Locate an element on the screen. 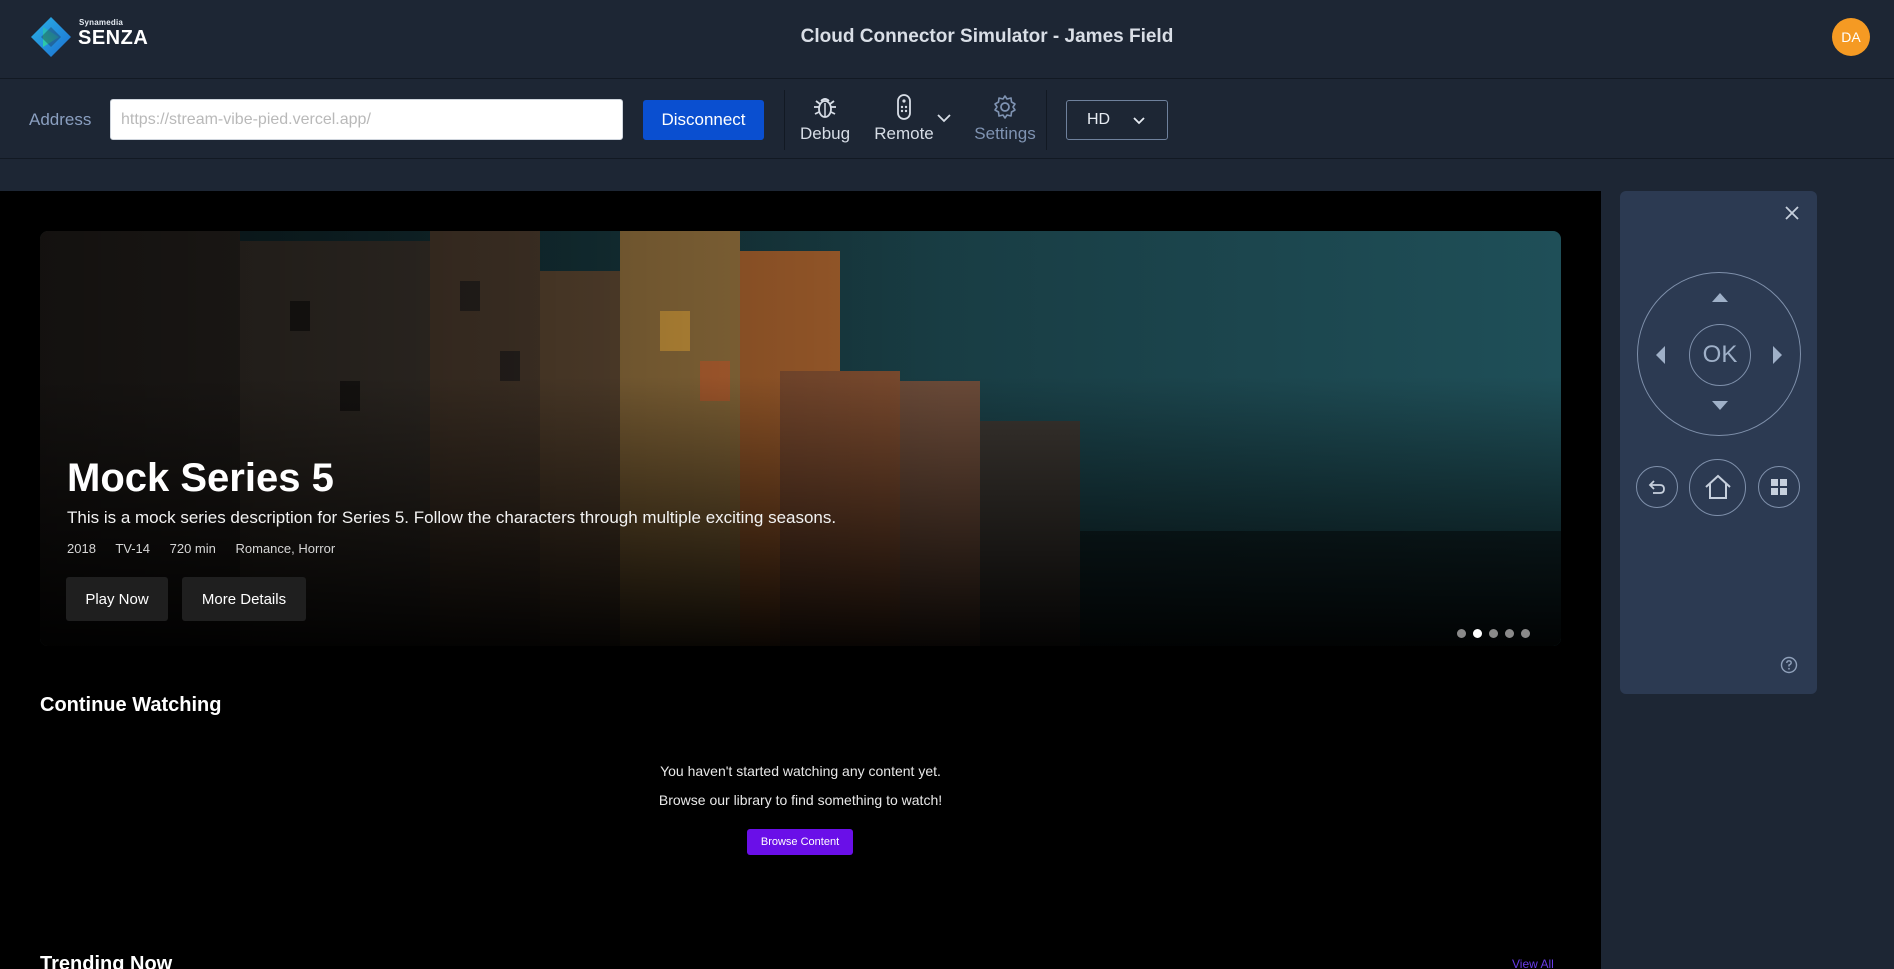 Image resolution: width=1894 pixels, height=969 pixels. menu-button is located at coordinates (1779, 487).